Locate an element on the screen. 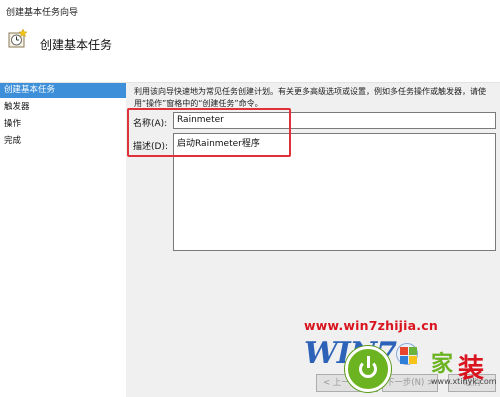 The image size is (500, 397). description-label: 描述(D): is located at coordinates (150, 147).